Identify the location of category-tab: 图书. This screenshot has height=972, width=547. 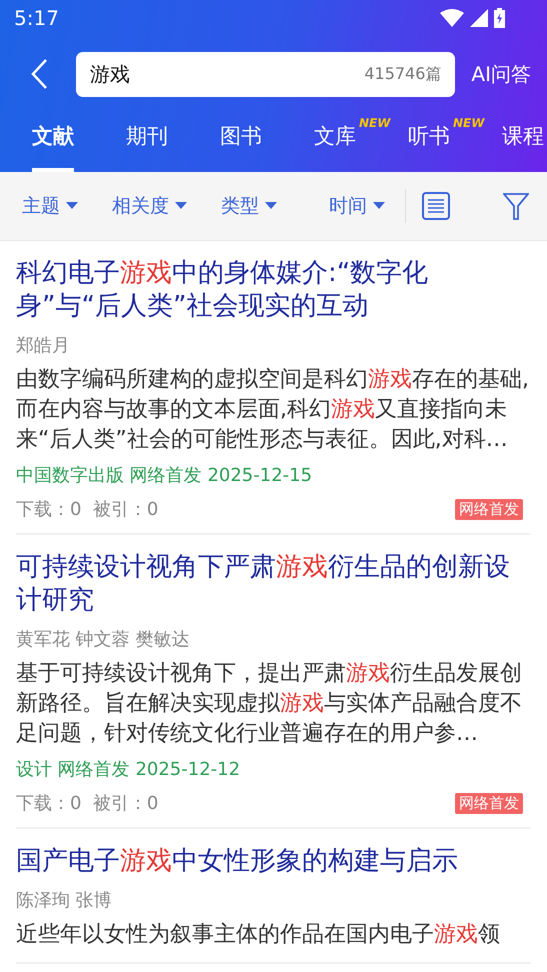
(241, 142).